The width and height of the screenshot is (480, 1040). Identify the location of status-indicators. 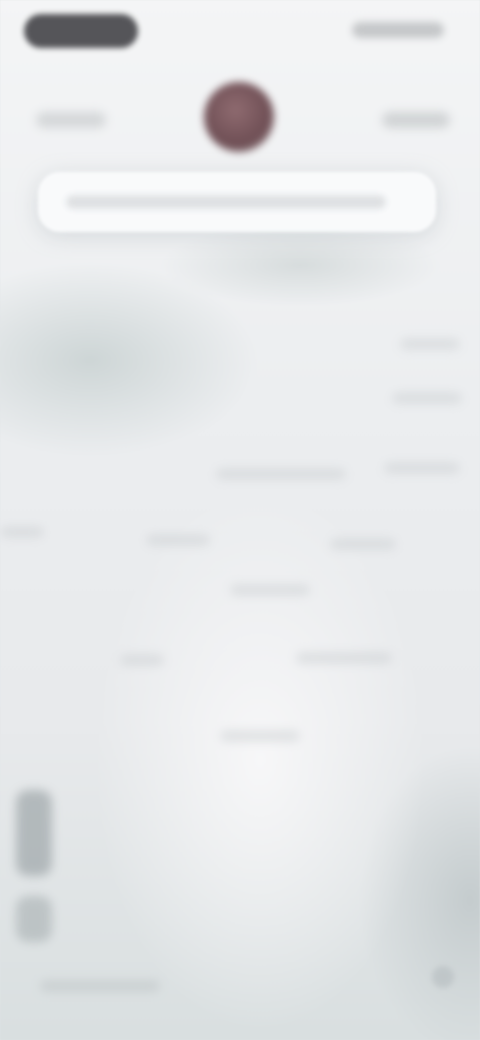
(398, 30).